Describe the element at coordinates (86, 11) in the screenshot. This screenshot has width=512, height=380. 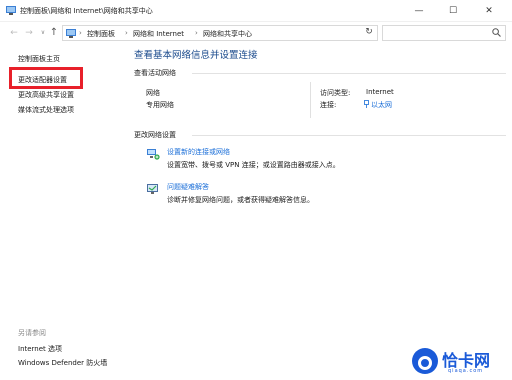
I see `window-title: 控制面板\网络和 Internet\网络和共享中心` at that location.